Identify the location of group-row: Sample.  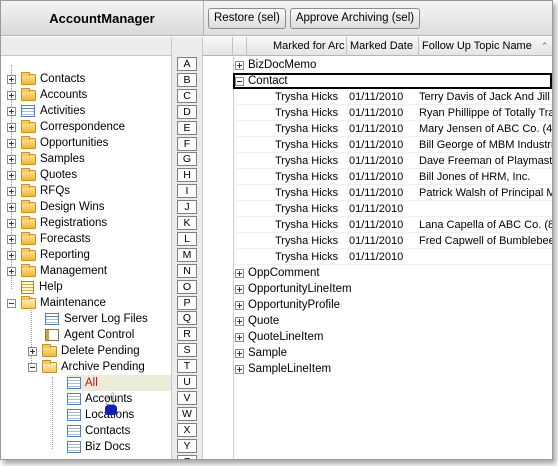
(393, 353).